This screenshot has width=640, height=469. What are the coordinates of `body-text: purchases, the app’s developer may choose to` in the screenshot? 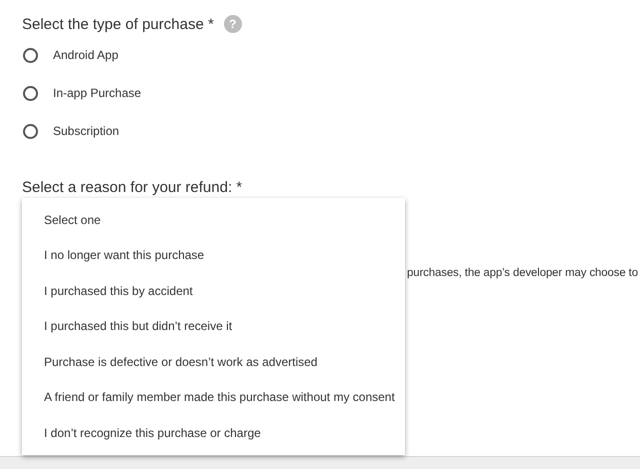 It's located at (522, 273).